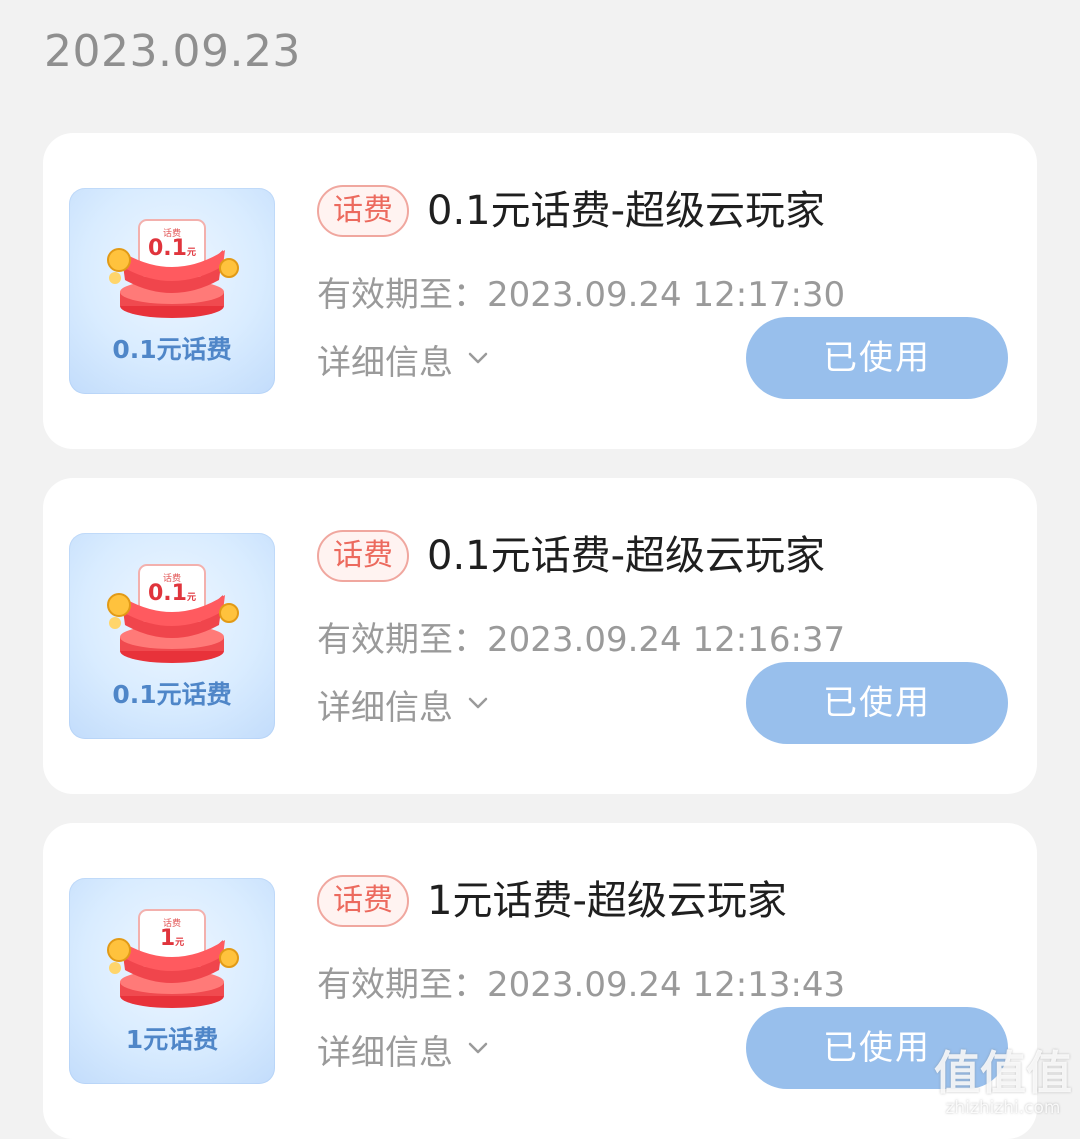  What do you see at coordinates (167, 938) in the screenshot?
I see `thumb-badge-number: 1` at bounding box center [167, 938].